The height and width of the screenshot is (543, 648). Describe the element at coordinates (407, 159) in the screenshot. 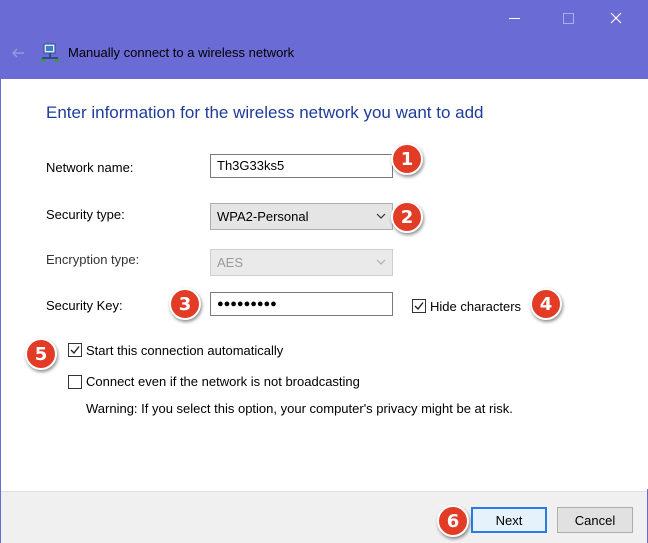

I see `marker-1: 1` at that location.